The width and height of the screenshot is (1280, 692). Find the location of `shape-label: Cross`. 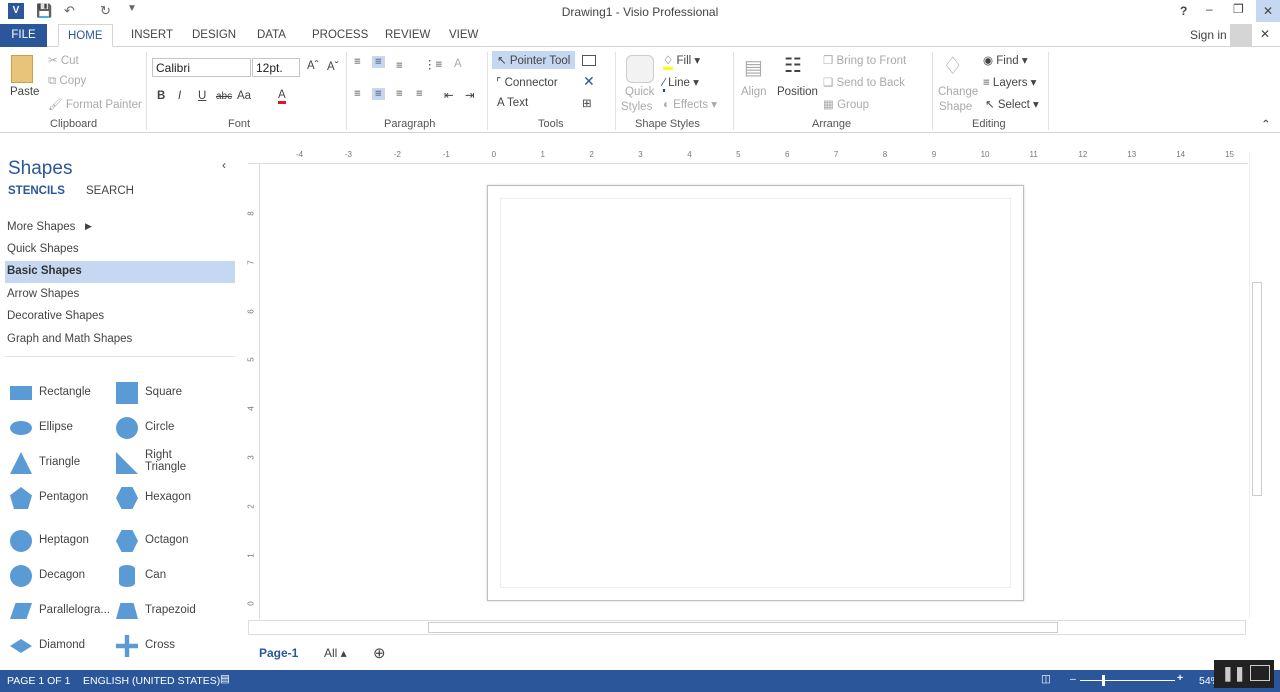

shape-label: Cross is located at coordinates (180, 645).